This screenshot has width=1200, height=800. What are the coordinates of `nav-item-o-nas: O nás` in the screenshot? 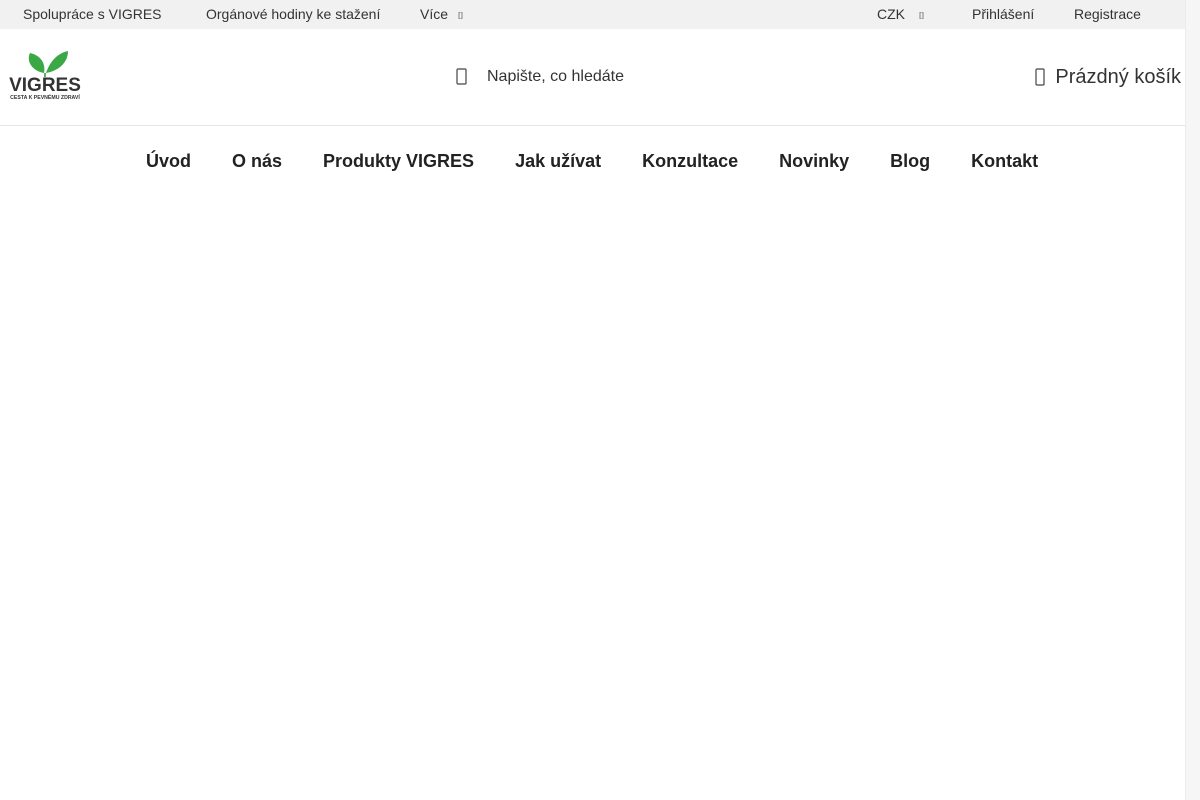 It's located at (257, 161).